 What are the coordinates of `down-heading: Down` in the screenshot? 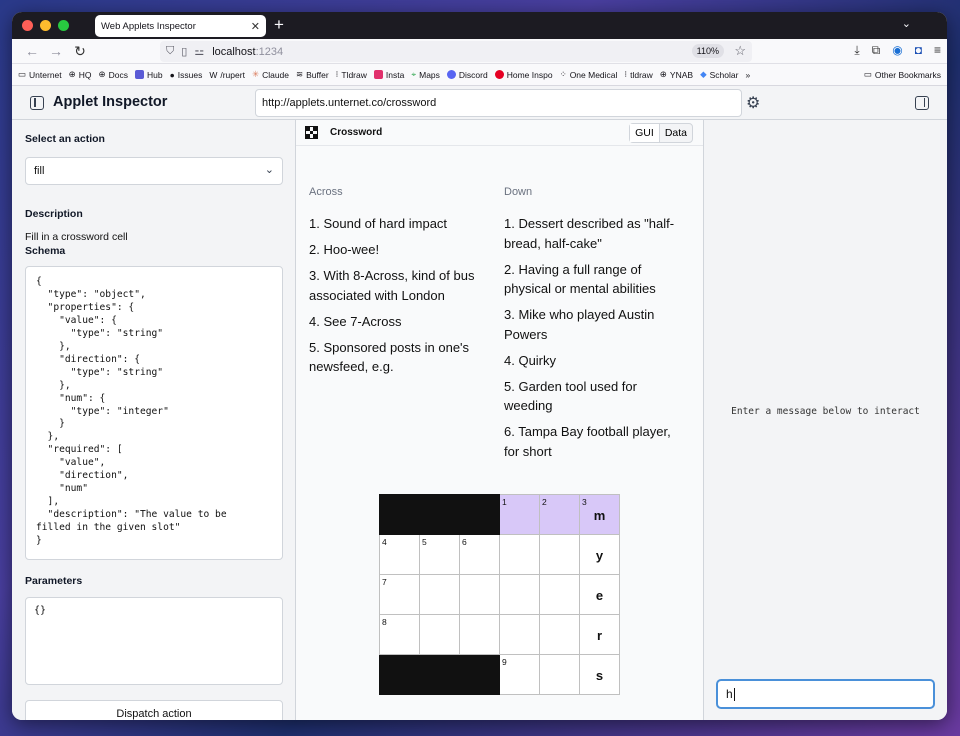 It's located at (518, 192).